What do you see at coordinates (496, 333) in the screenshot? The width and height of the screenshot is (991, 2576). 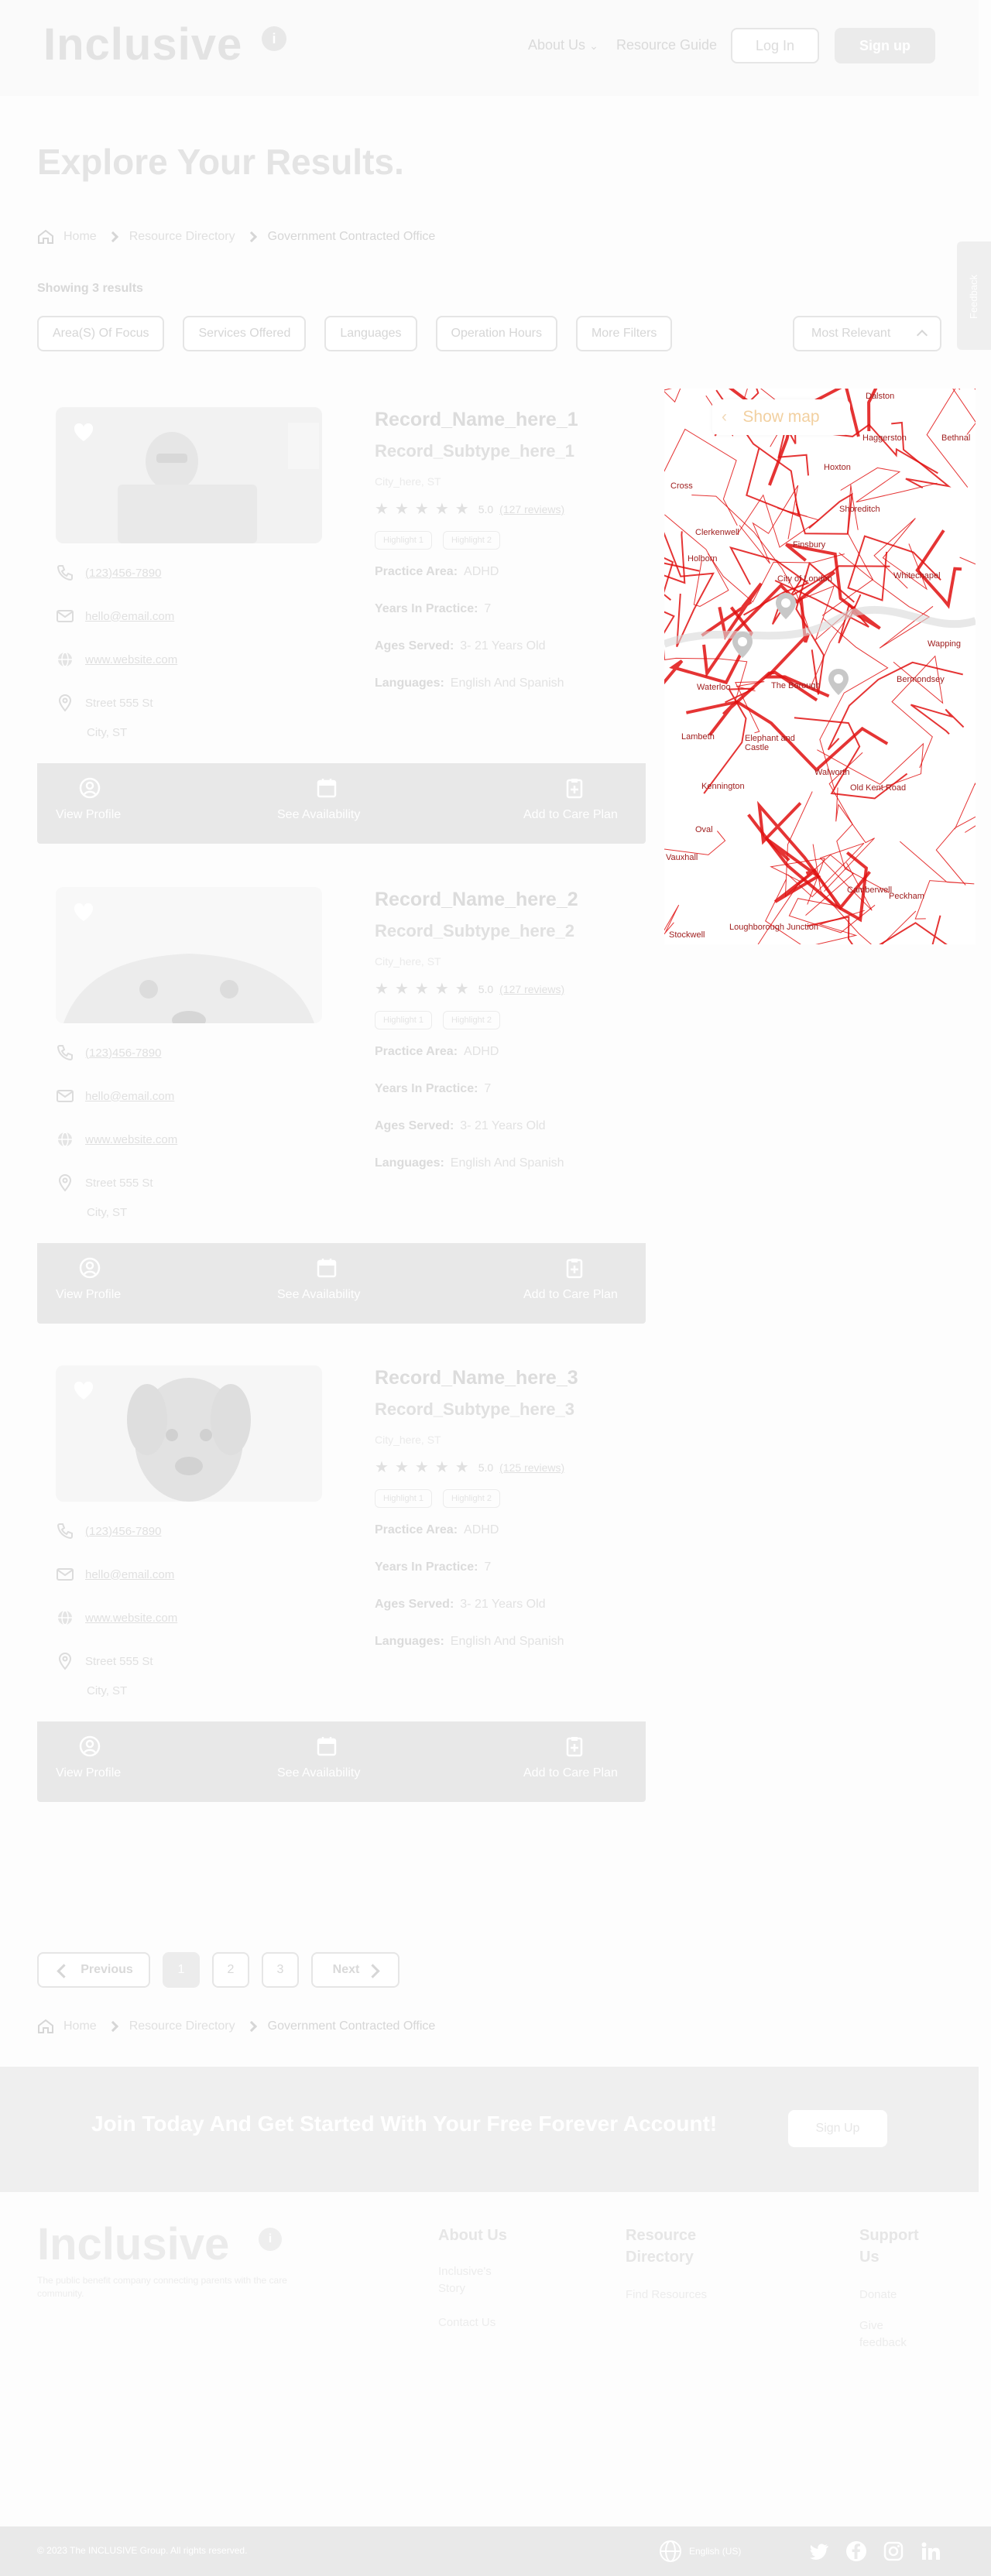 I see `filter-operation-hours: Operation Hours` at bounding box center [496, 333].